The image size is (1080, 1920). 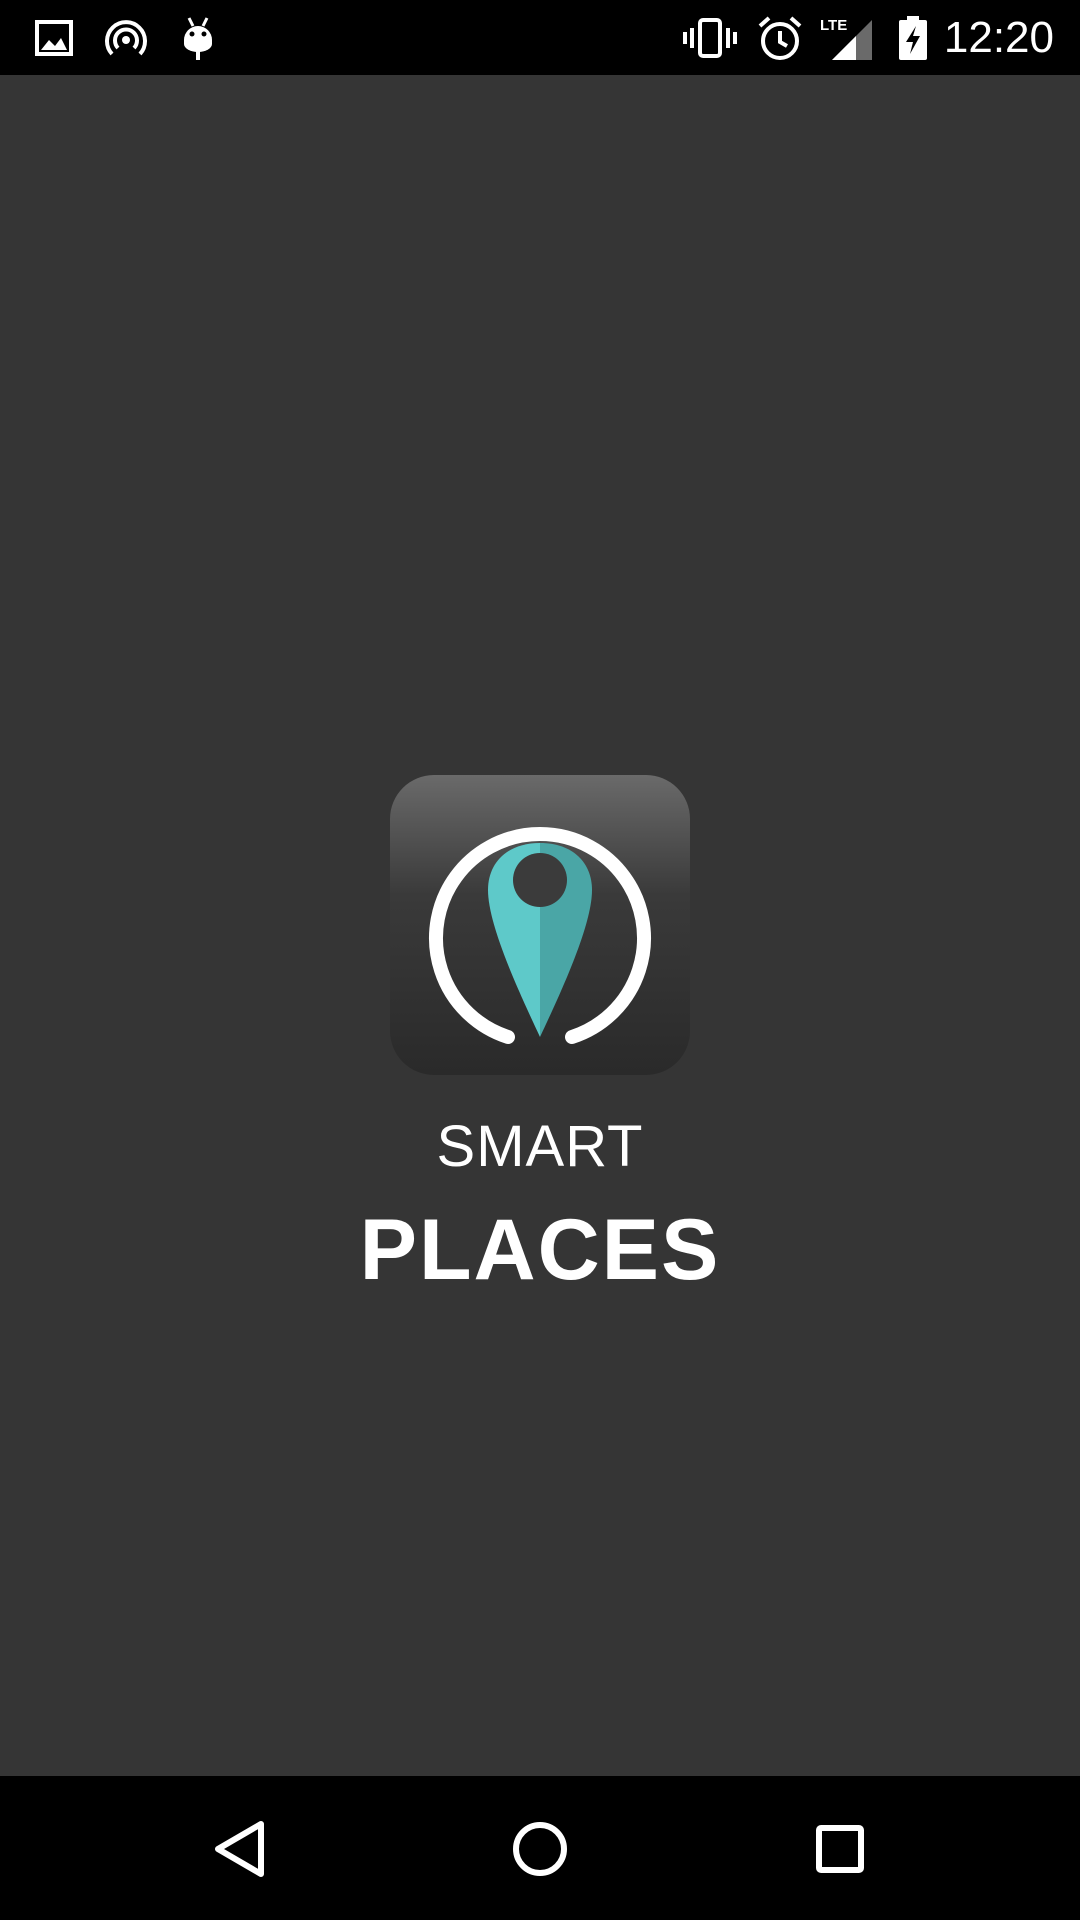 What do you see at coordinates (913, 38) in the screenshot?
I see `battery-charging-icon` at bounding box center [913, 38].